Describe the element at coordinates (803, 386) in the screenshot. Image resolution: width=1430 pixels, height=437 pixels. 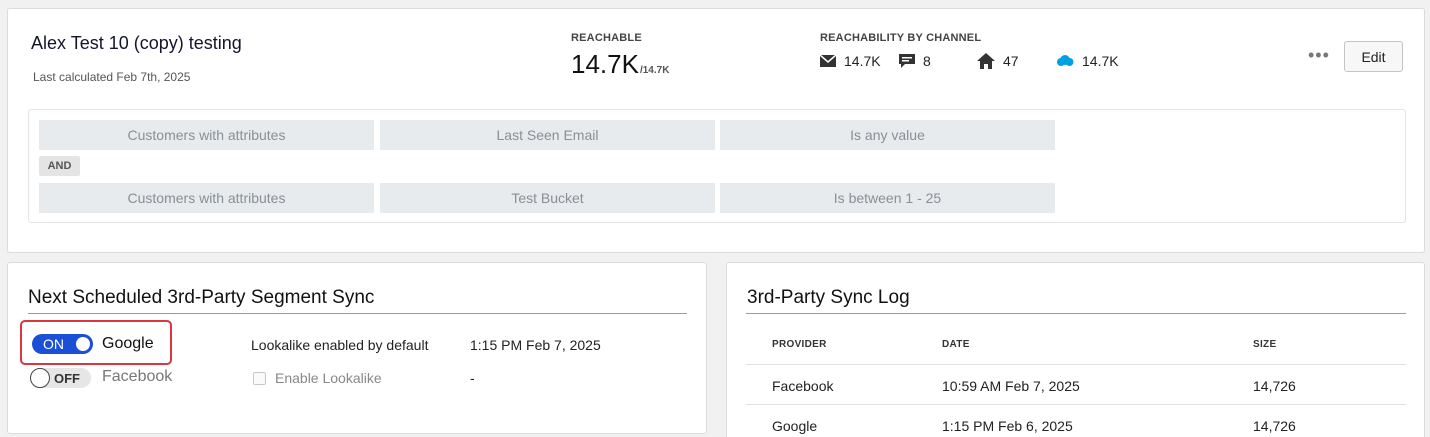
I see `log-provider-cell: Facebook` at that location.